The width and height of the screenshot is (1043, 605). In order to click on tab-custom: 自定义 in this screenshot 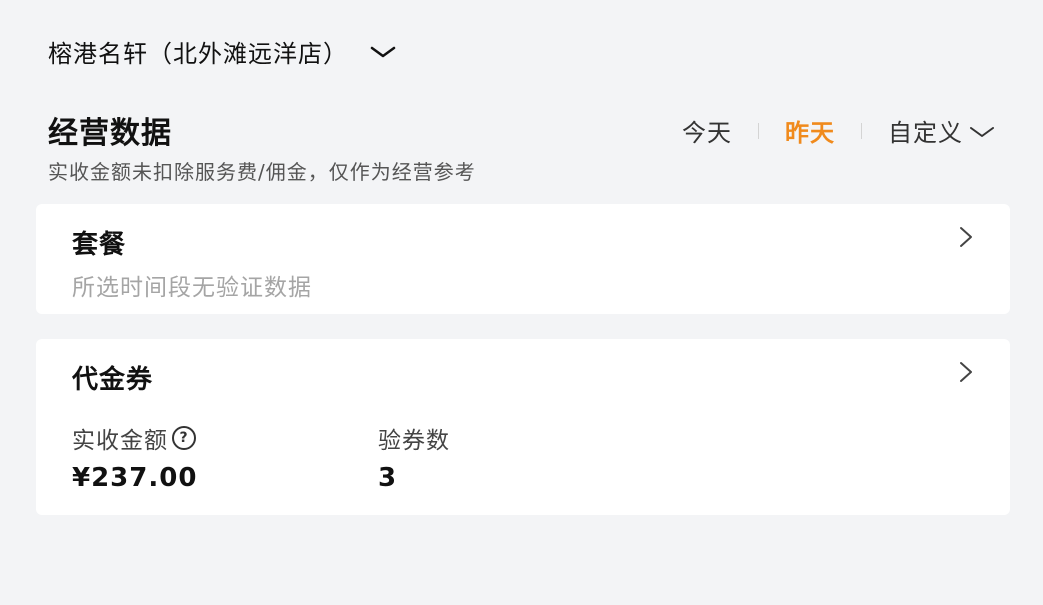, I will do `click(941, 130)`.